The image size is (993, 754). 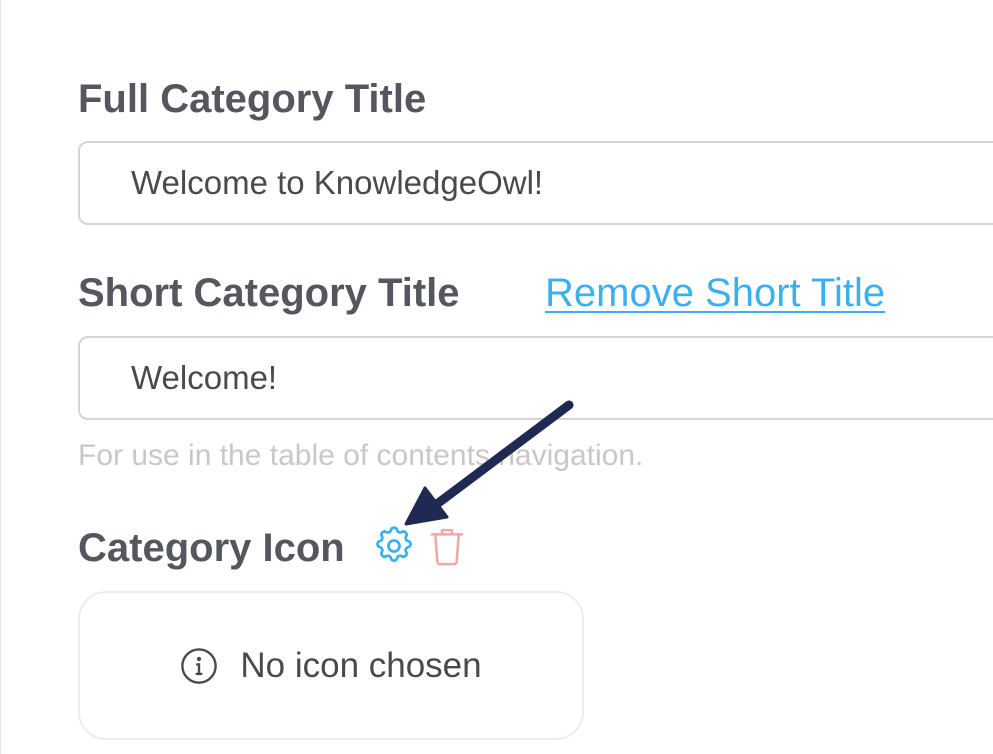 What do you see at coordinates (535, 183) in the screenshot?
I see `full-category-title-input` at bounding box center [535, 183].